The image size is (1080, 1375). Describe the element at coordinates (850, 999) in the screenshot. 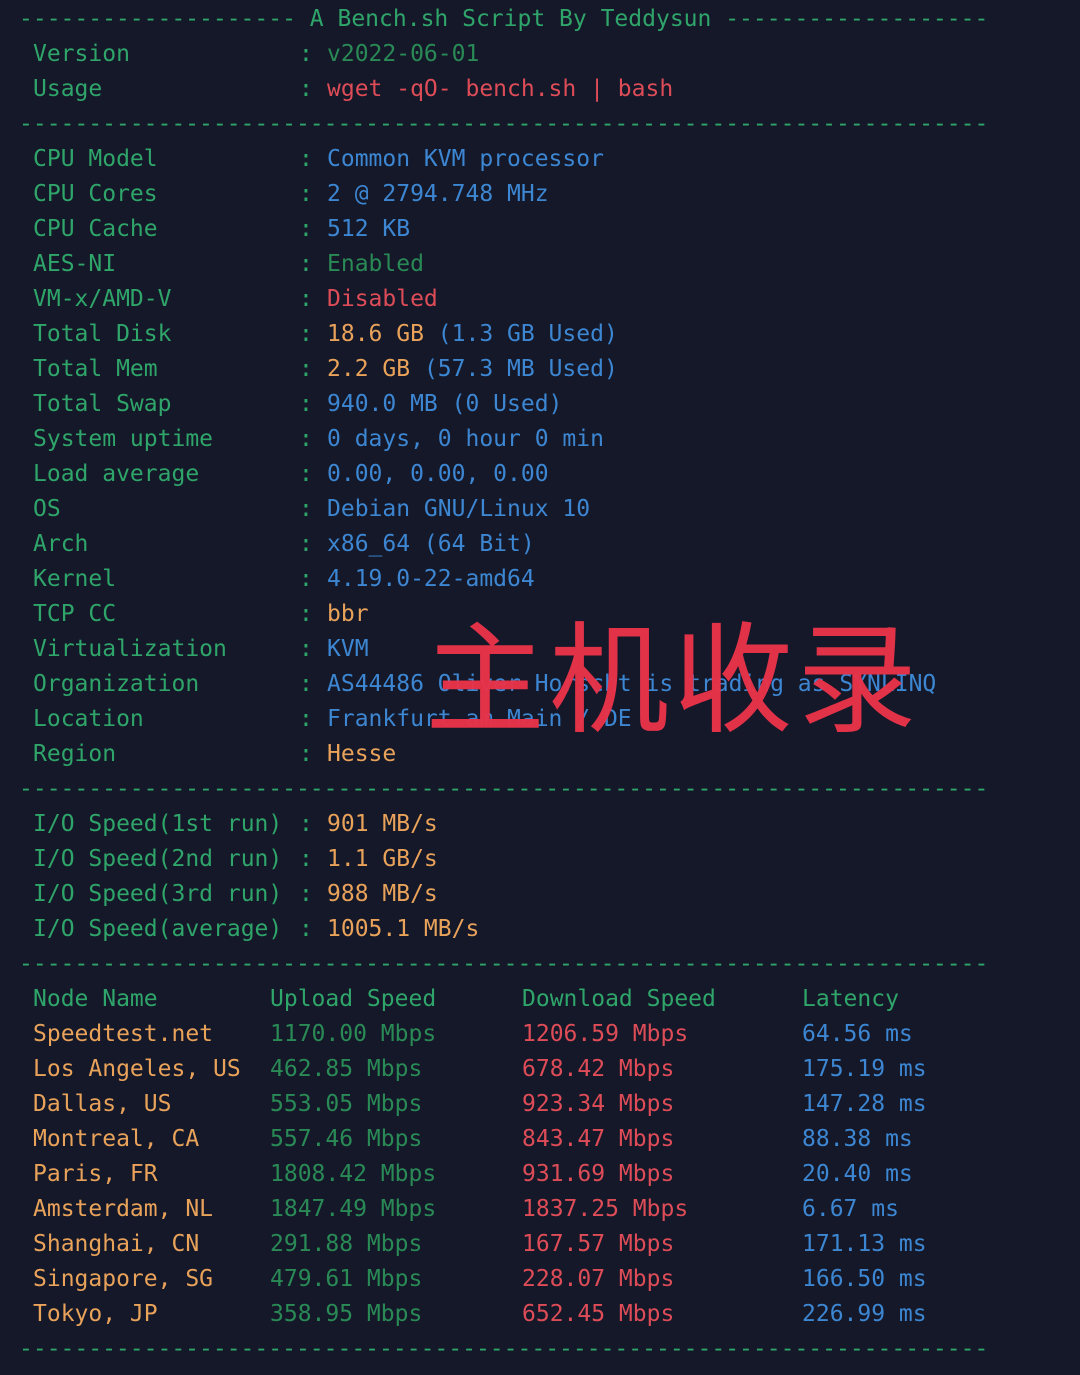

I see `header-latency: Latency` at that location.